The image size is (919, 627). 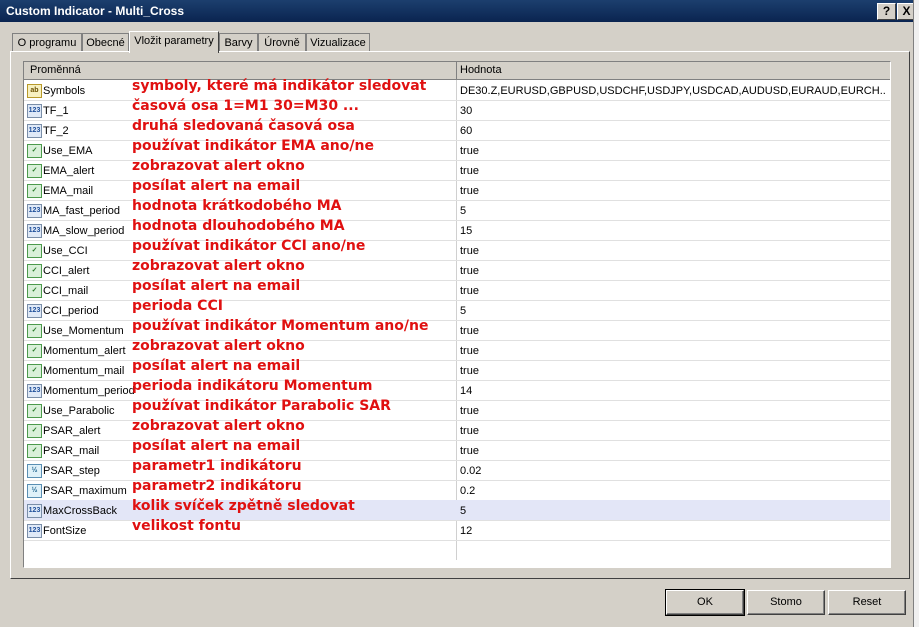 I want to click on ok-button: OK, so click(x=705, y=602).